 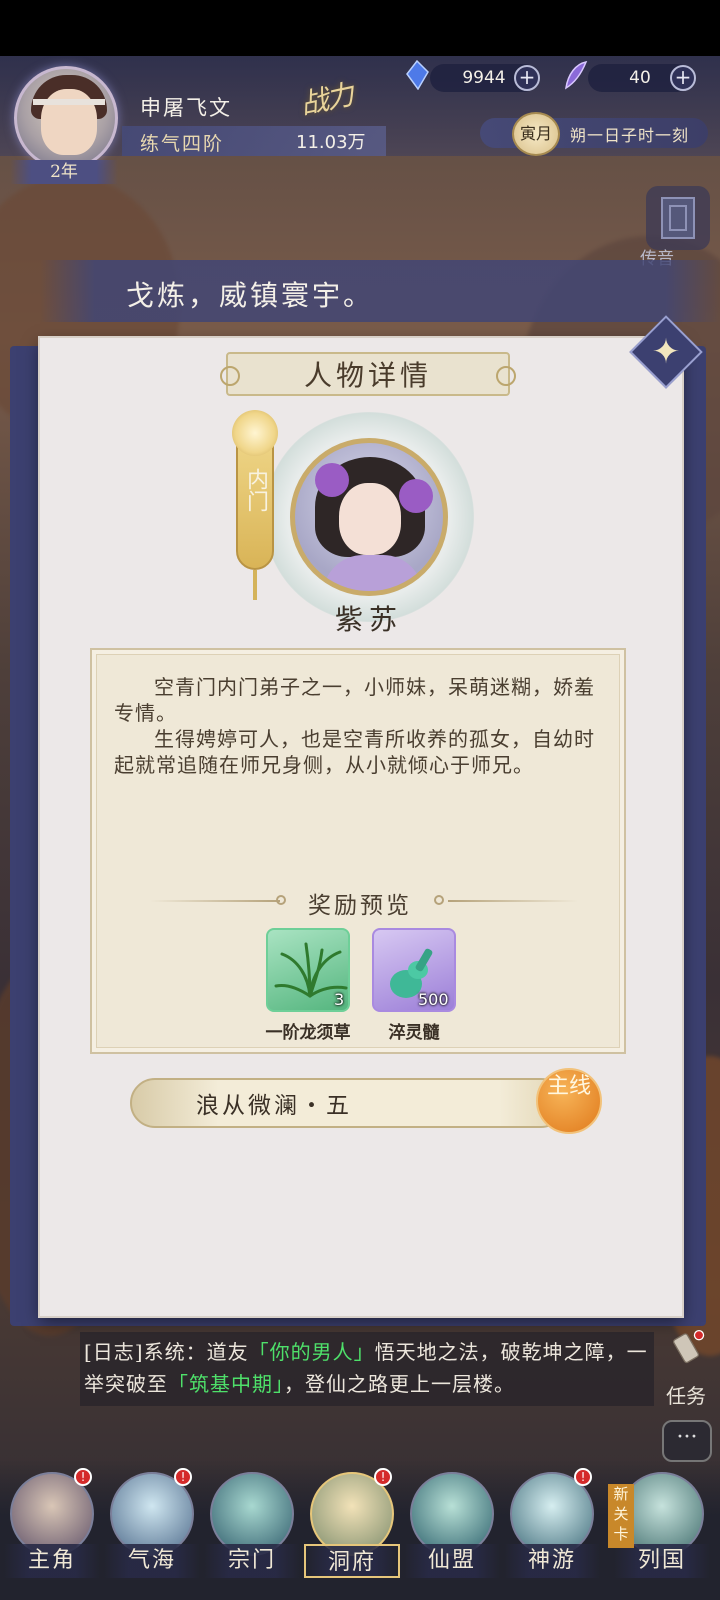 What do you see at coordinates (689, 1347) in the screenshot?
I see `scroll-quest-icon` at bounding box center [689, 1347].